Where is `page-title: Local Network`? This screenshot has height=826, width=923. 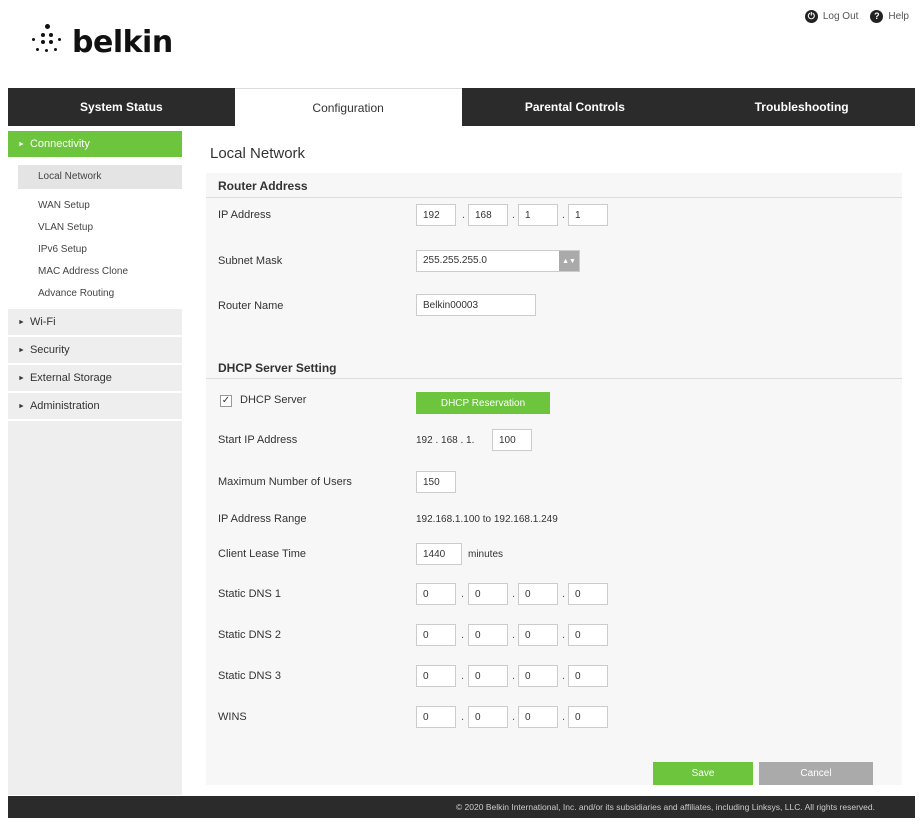
page-title: Local Network is located at coordinates (258, 153).